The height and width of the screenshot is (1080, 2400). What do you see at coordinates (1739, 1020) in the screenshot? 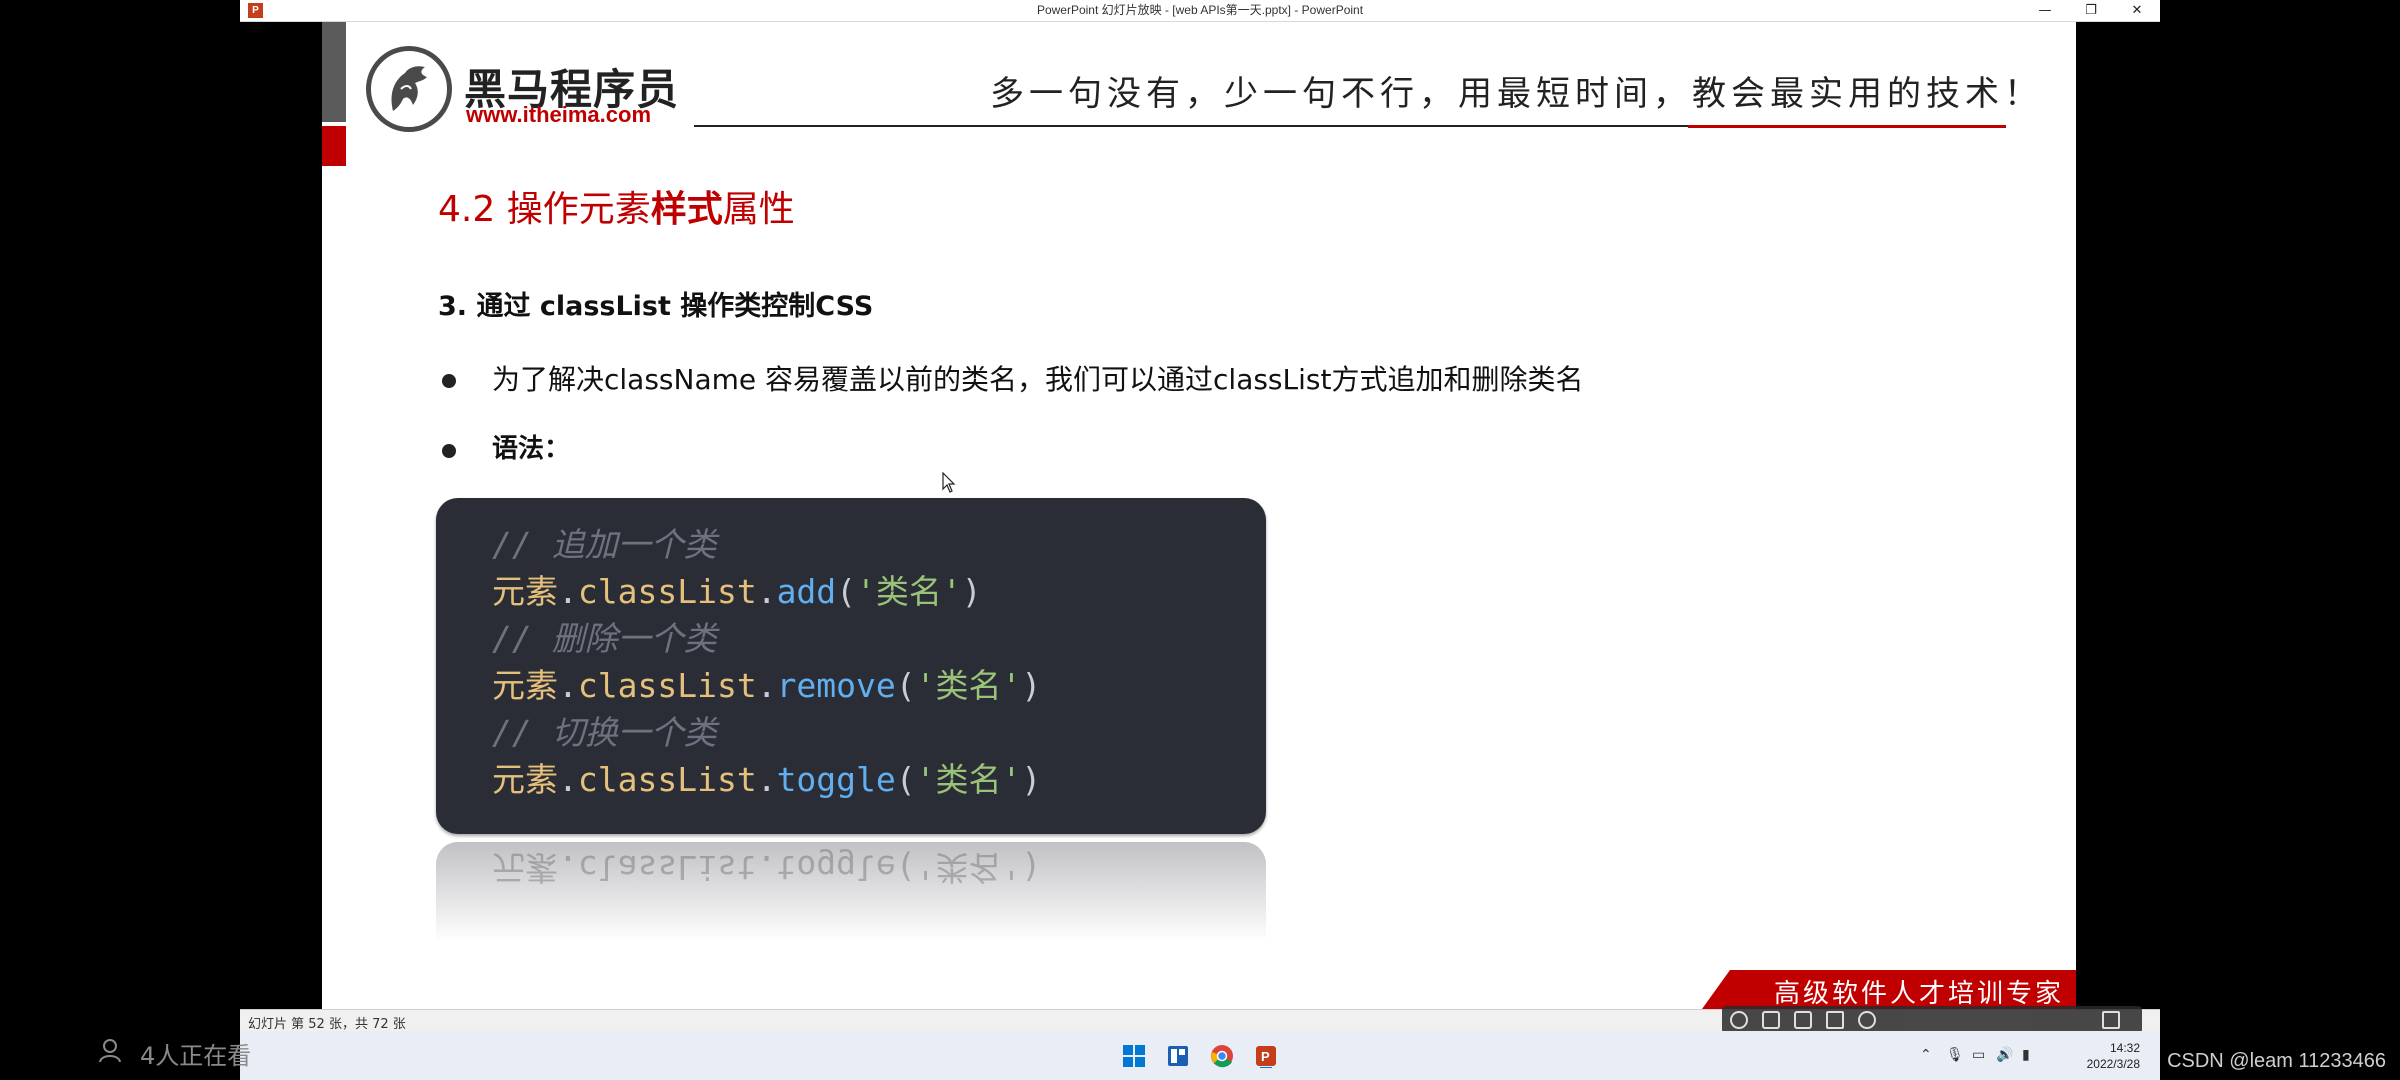
I see `pen-tool-icon` at bounding box center [1739, 1020].